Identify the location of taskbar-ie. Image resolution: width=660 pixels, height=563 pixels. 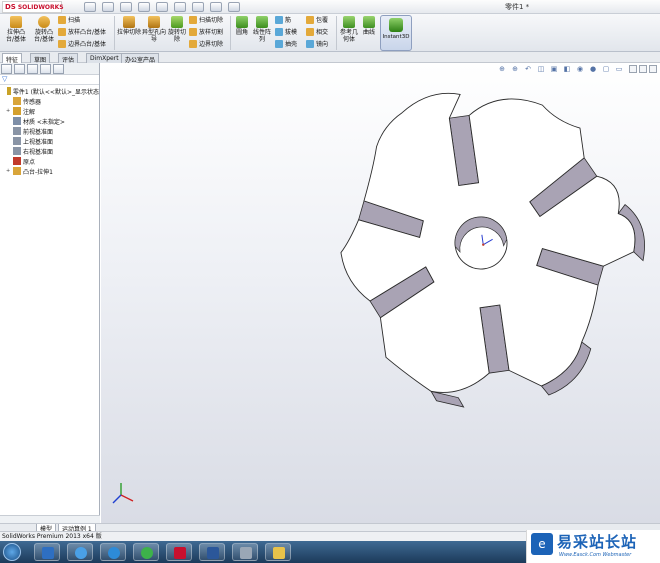
(80, 552).